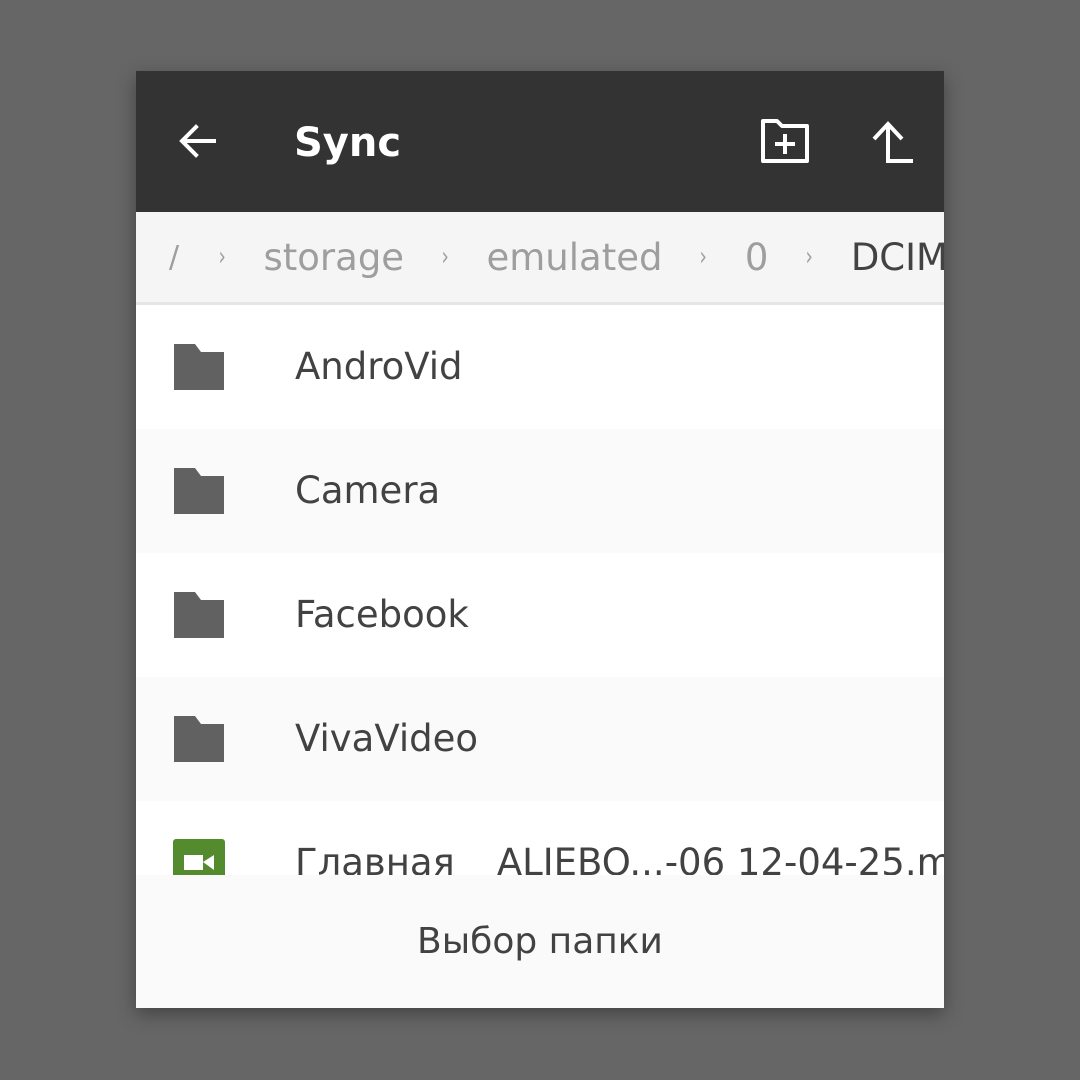  I want to click on toolbar: Sync, so click(540, 141).